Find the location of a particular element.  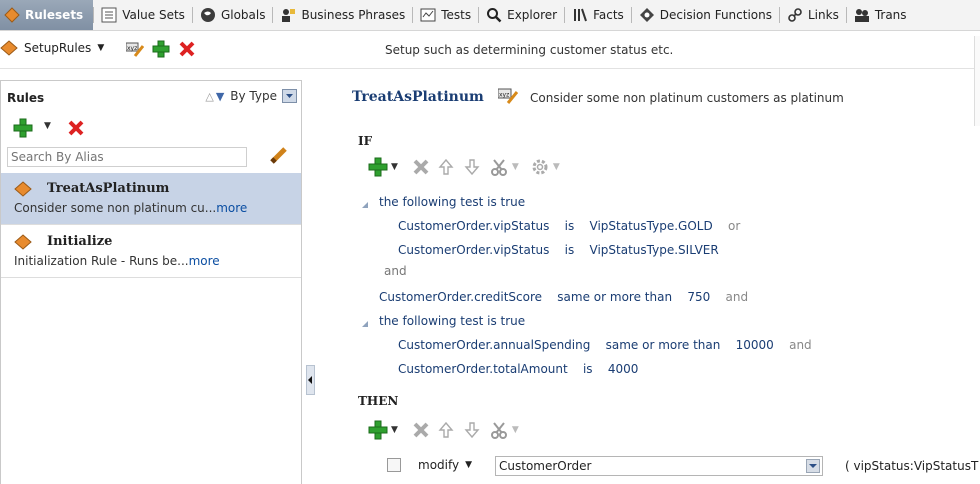

condition-rhs: VipStatusType.SILVER is located at coordinates (654, 250).